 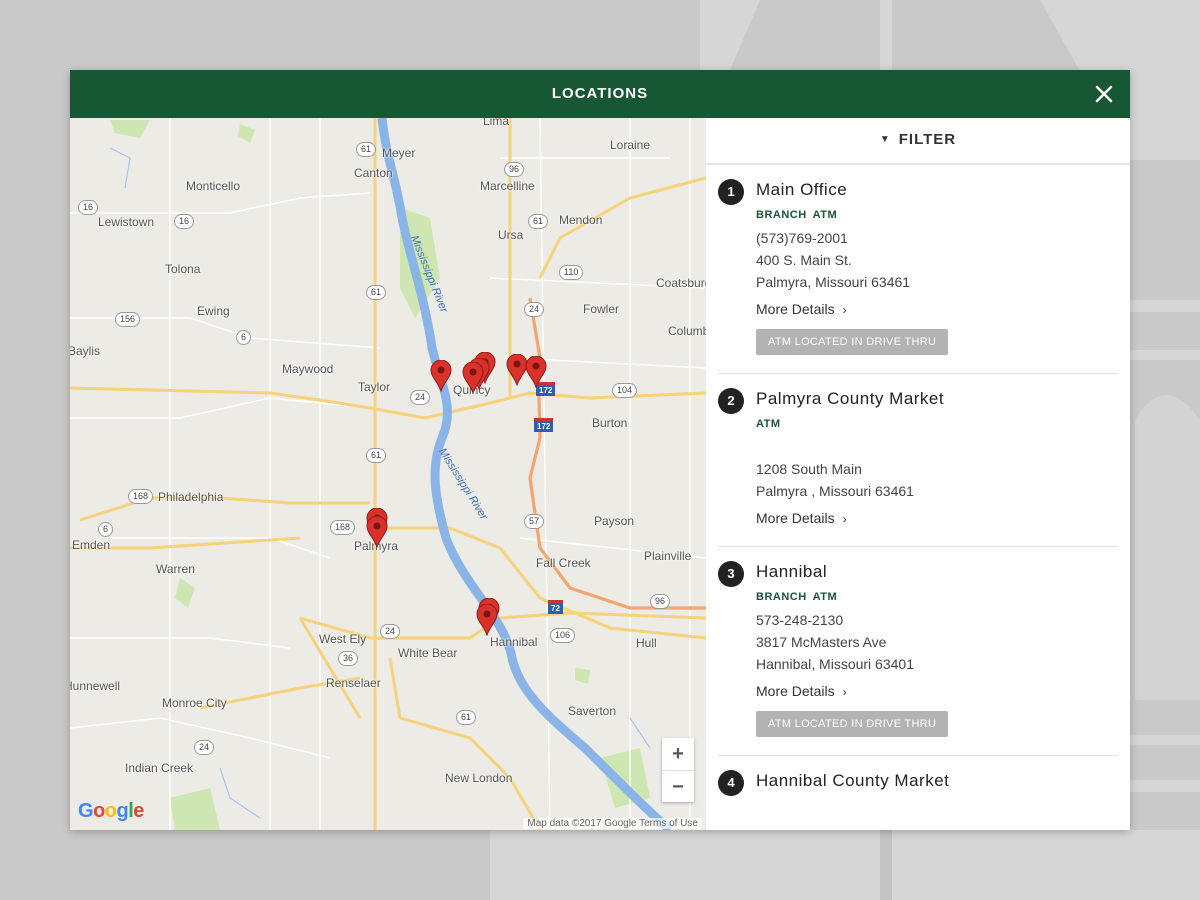 What do you see at coordinates (95, 686) in the screenshot?
I see `map-label-hunnewell: Hunnewell` at bounding box center [95, 686].